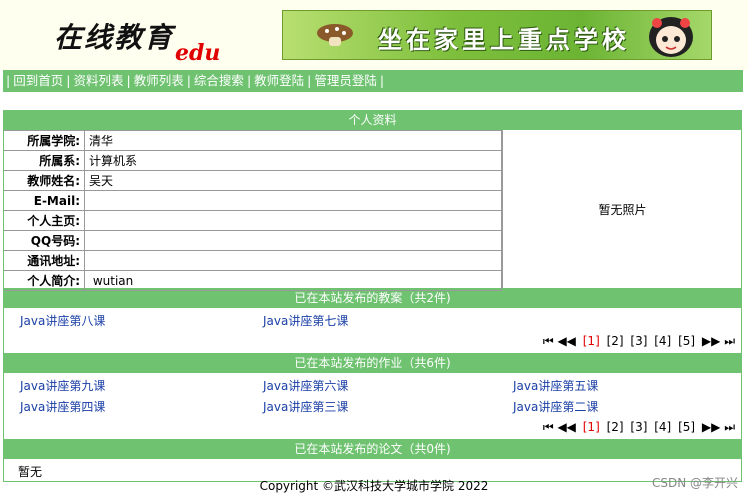 This screenshot has width=748, height=499. I want to click on homework-link: Java讲座第六课, so click(388, 385).